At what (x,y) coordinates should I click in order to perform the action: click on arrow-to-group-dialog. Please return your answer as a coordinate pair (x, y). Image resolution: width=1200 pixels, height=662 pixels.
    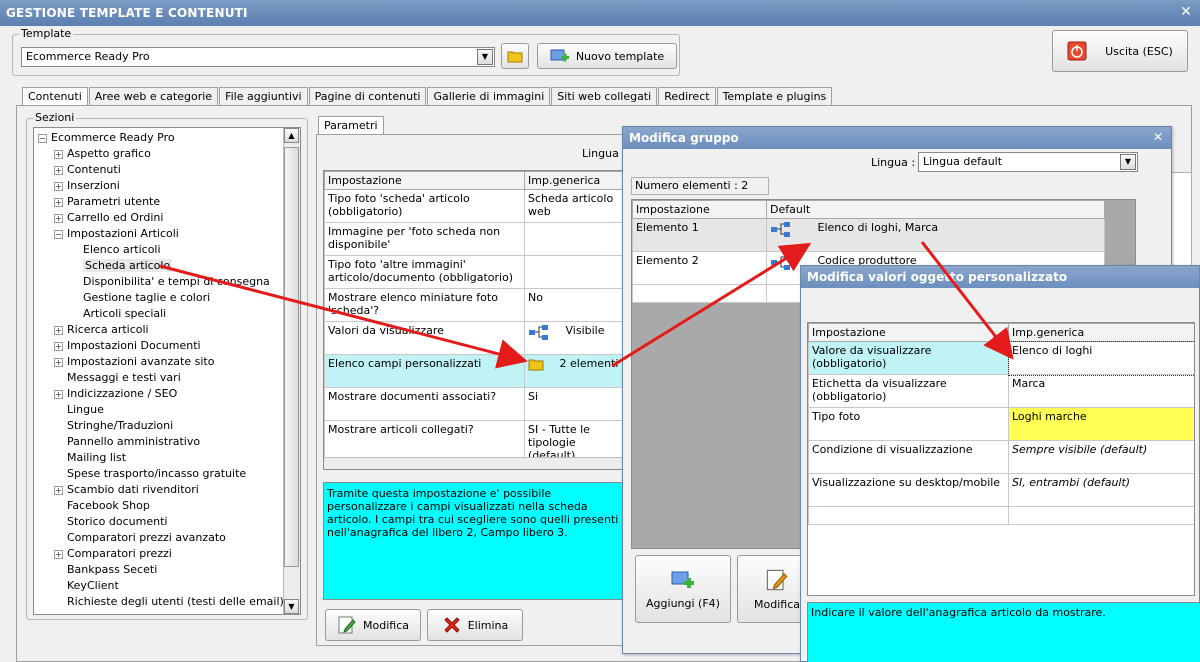
    Looking at the image, I should click on (711, 305).